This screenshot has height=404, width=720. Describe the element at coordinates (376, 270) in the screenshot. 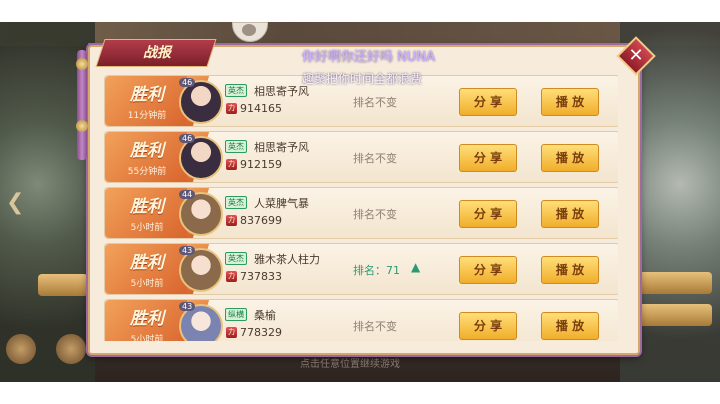

I see `rank-change: 排名：71` at that location.